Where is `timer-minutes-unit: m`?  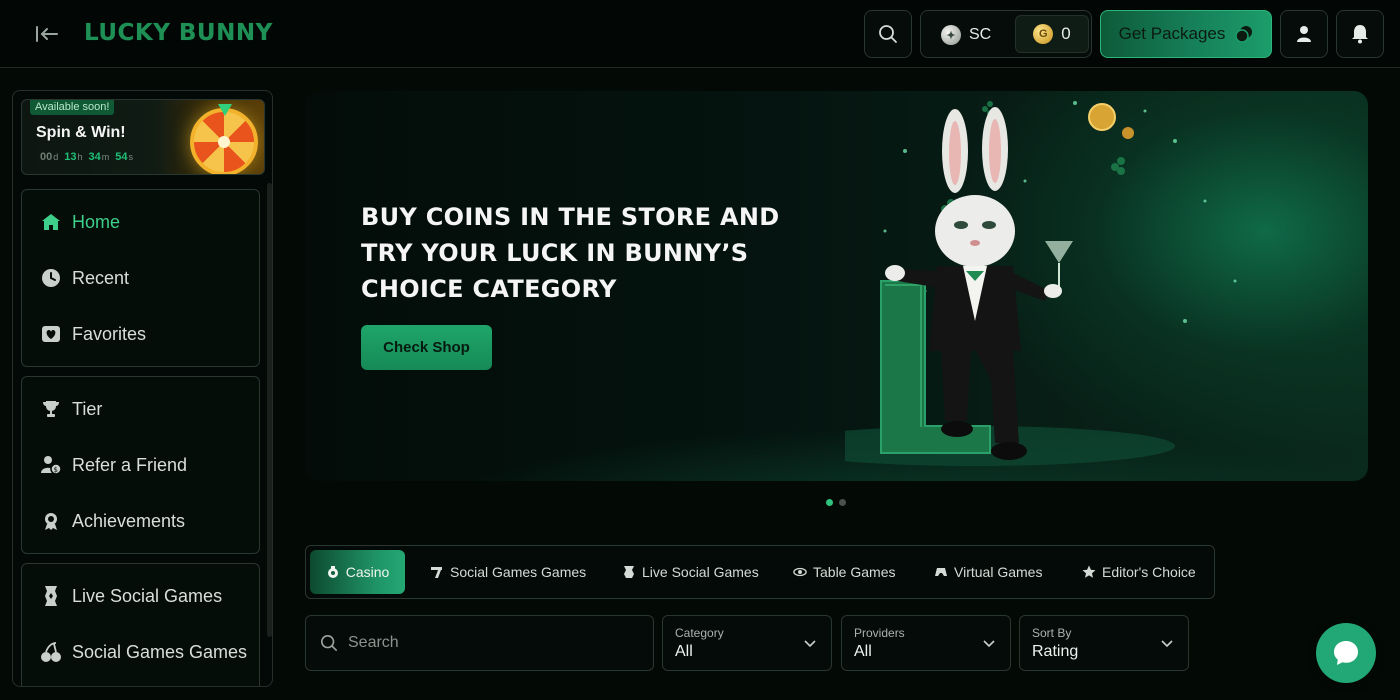 timer-minutes-unit: m is located at coordinates (105, 157).